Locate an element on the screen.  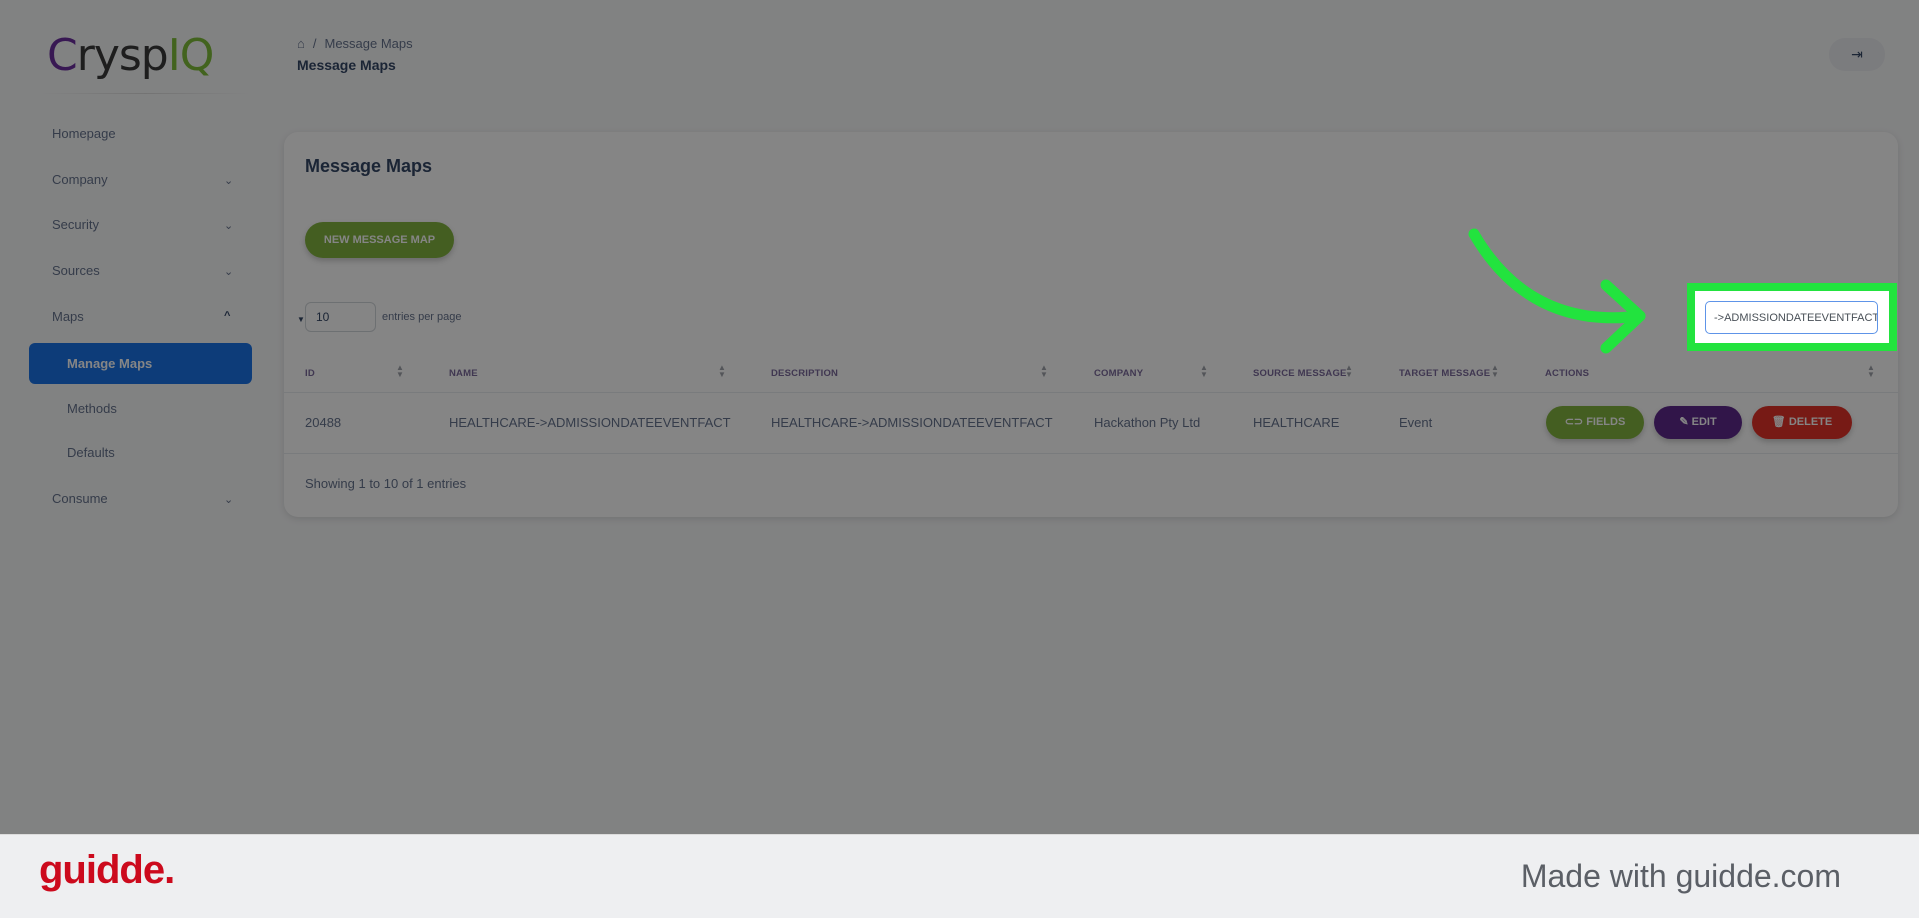
guidde-logo: guidde. is located at coordinates (107, 870).